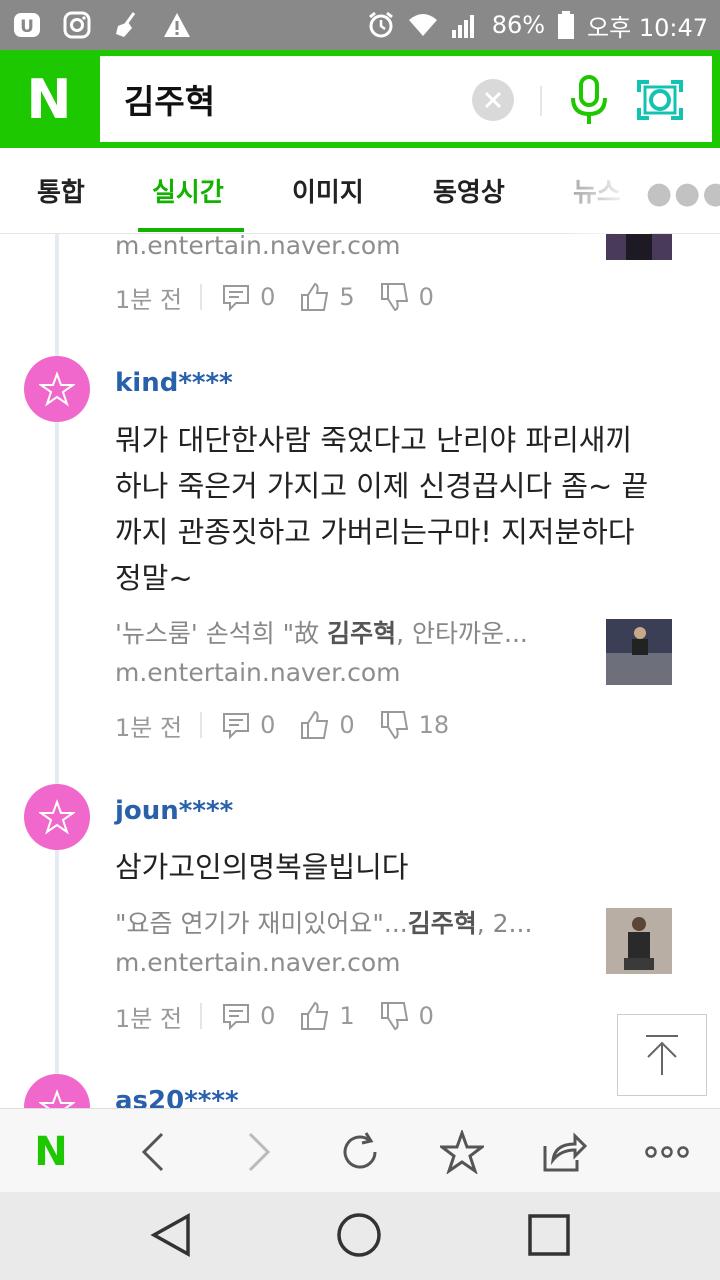 The height and width of the screenshot is (1280, 720). Describe the element at coordinates (27, 27) in the screenshot. I see `svg-text: U` at that location.